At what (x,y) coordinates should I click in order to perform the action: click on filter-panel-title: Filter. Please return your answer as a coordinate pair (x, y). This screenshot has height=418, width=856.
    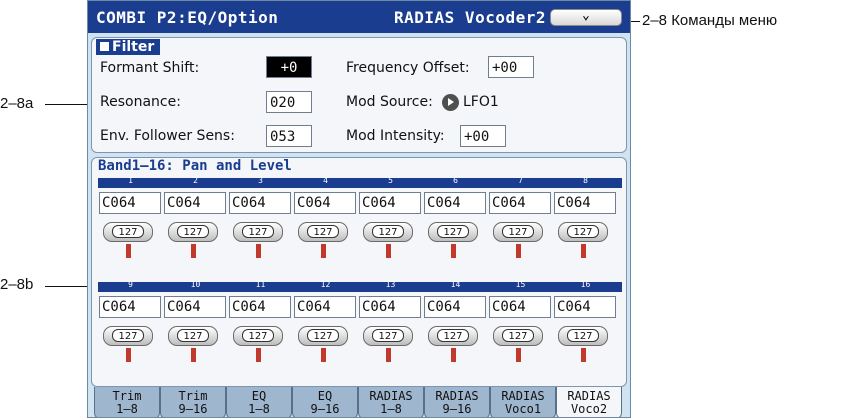
    Looking at the image, I should click on (128, 47).